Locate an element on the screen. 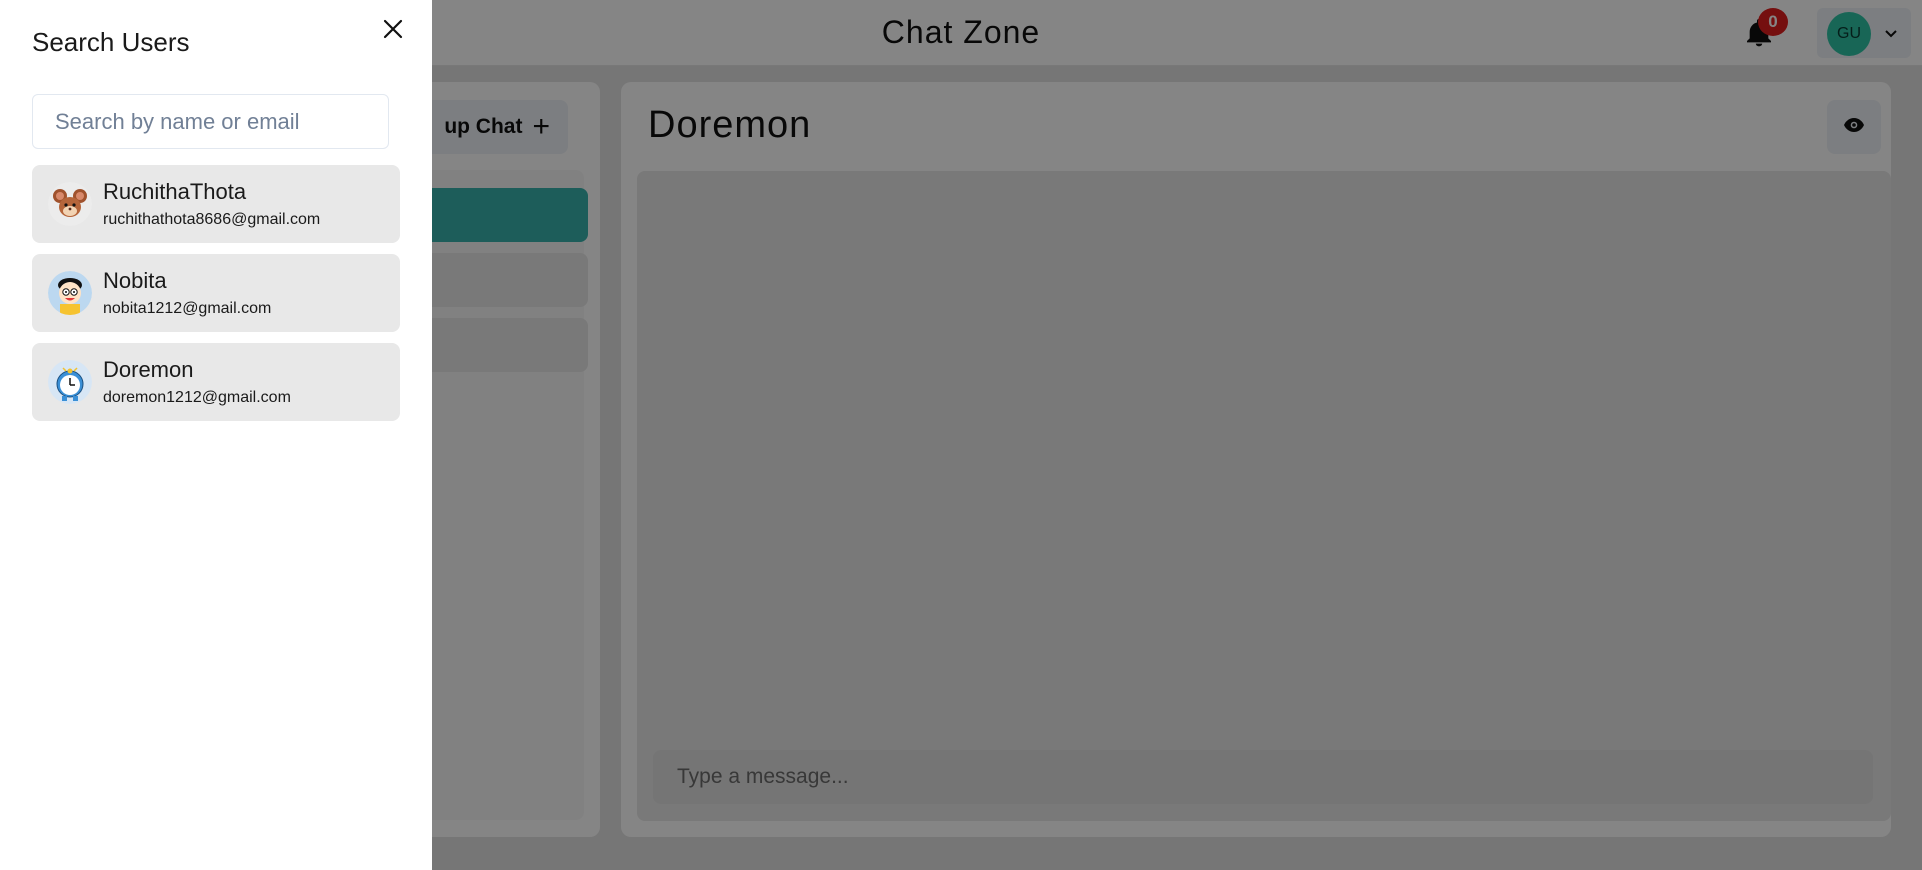 The image size is (1922, 870). user-email: nobita1212@gmail.com is located at coordinates (187, 308).